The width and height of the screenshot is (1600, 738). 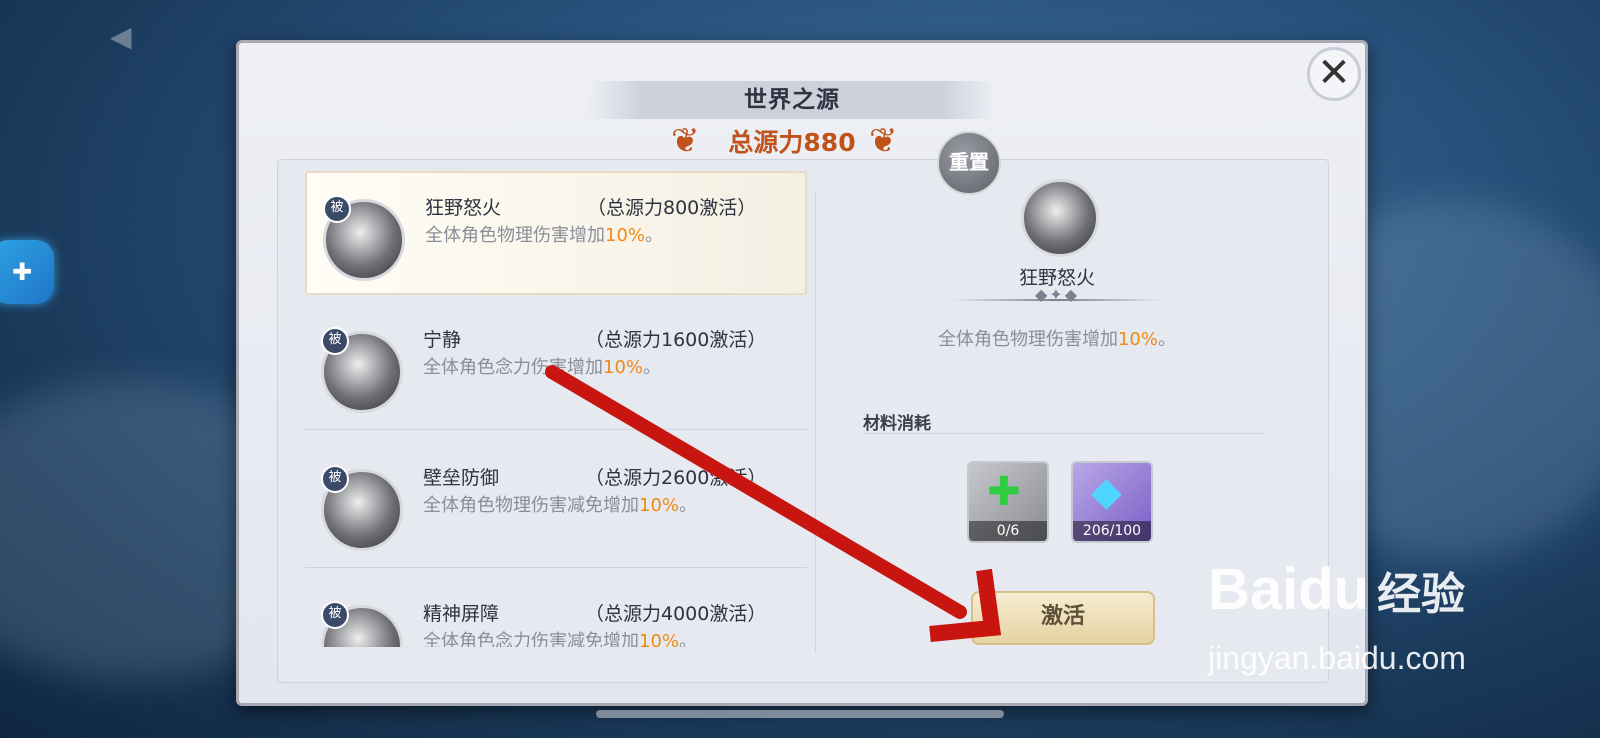 What do you see at coordinates (676, 614) in the screenshot?
I see `skill-requirement: （总源力4000激活）` at bounding box center [676, 614].